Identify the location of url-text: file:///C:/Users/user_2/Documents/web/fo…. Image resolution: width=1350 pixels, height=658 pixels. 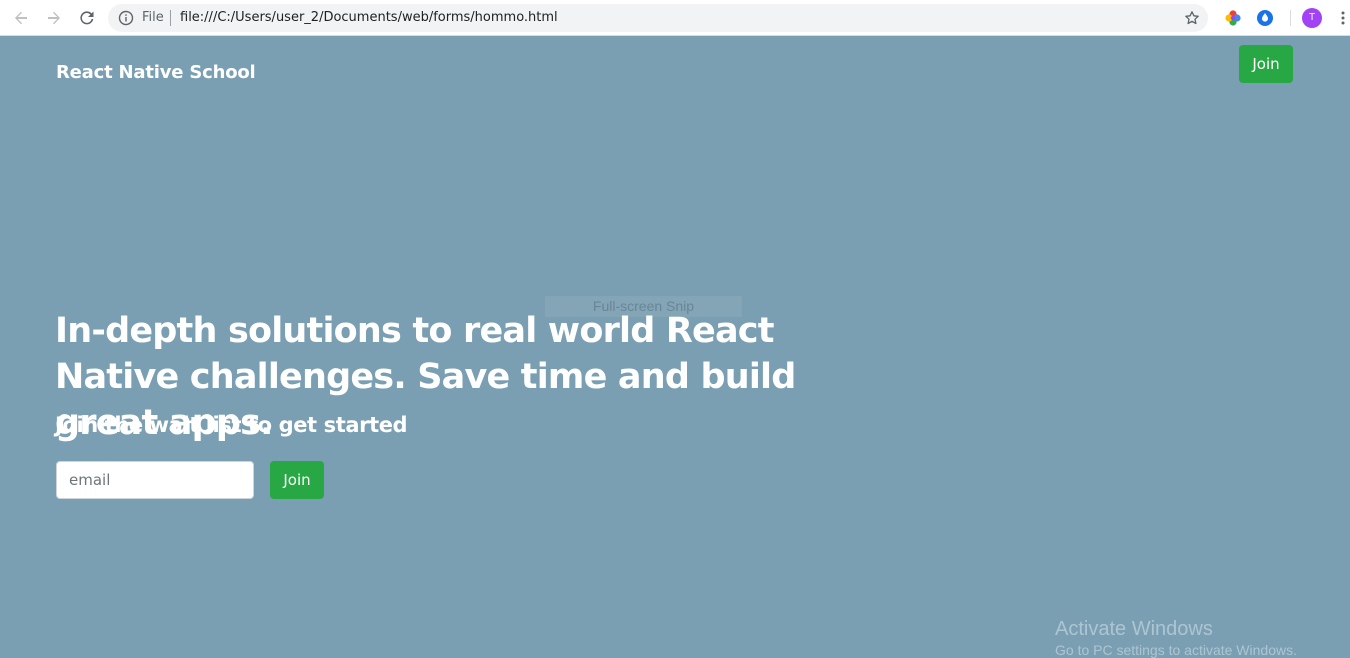
(369, 18).